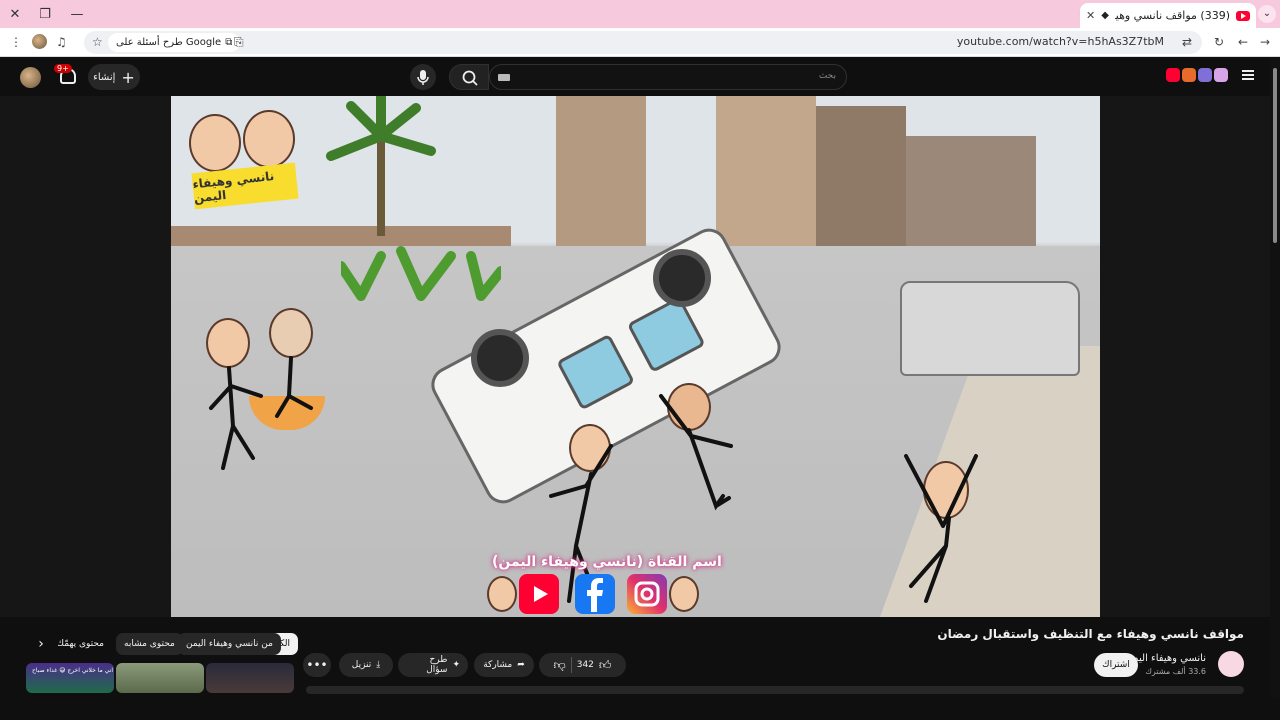  I want to click on youtube-masthead: 9+ إنشاء + بحث, so click(640, 77).